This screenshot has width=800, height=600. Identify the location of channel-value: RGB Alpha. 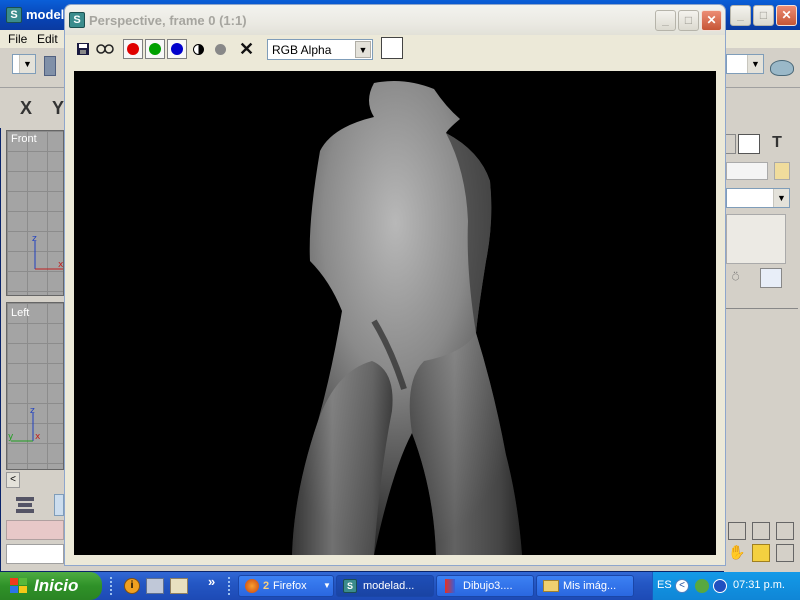
(302, 50).